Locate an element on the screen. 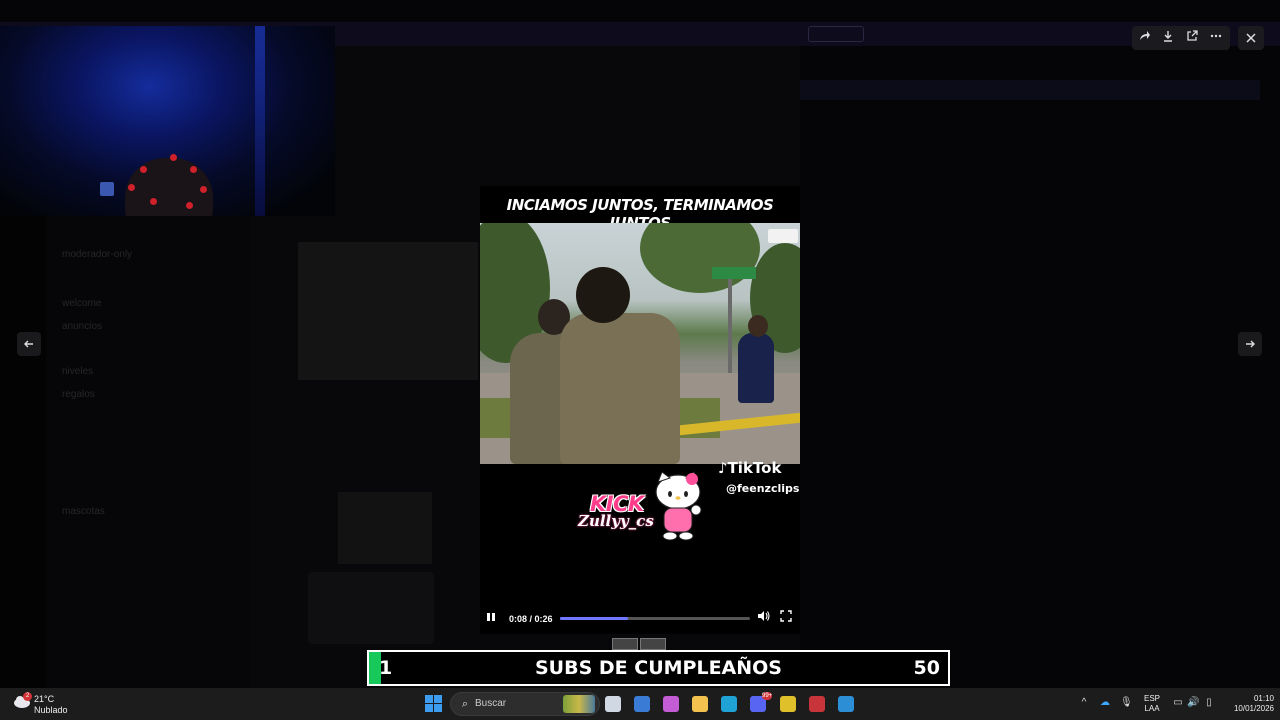  clock-date: 10/01/2026 is located at coordinates (1253, 708).